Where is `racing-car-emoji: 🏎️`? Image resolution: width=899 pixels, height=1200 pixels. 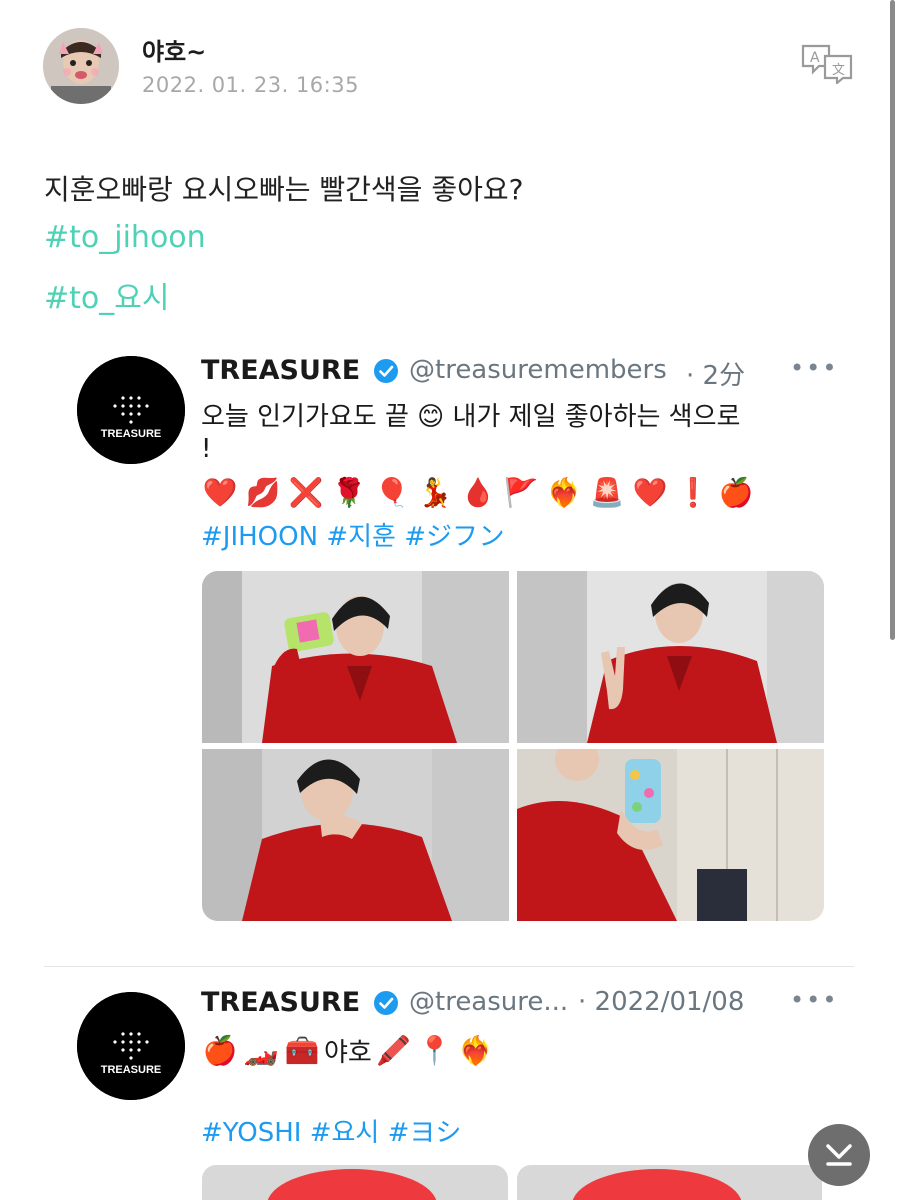 racing-car-emoji: 🏎️ is located at coordinates (261, 1050).